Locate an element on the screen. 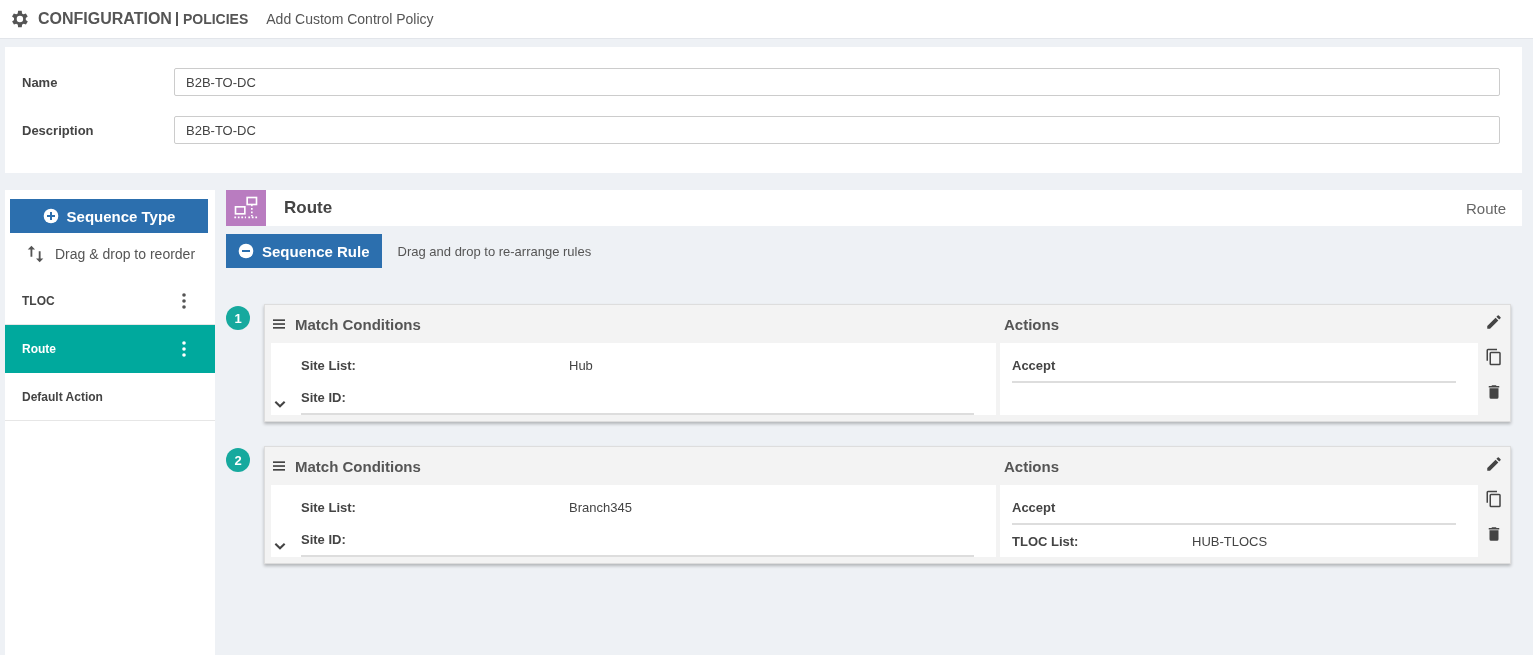 This screenshot has height=655, width=1533. sidebar-item-label: TLOC is located at coordinates (38, 300).